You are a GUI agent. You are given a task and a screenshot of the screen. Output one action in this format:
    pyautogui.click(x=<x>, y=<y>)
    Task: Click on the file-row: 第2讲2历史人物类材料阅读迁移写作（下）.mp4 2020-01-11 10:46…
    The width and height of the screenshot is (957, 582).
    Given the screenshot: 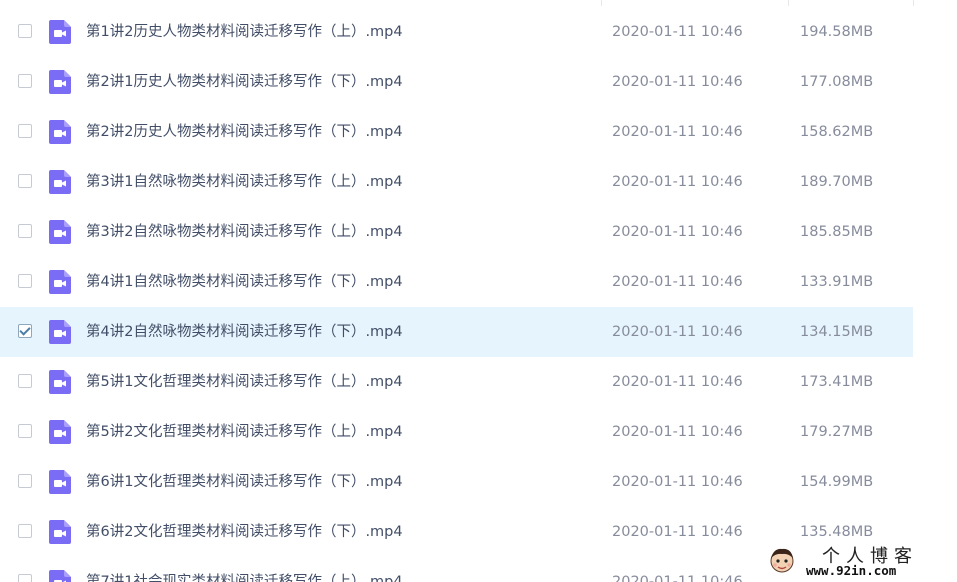 What is the action you would take?
    pyautogui.click(x=456, y=132)
    